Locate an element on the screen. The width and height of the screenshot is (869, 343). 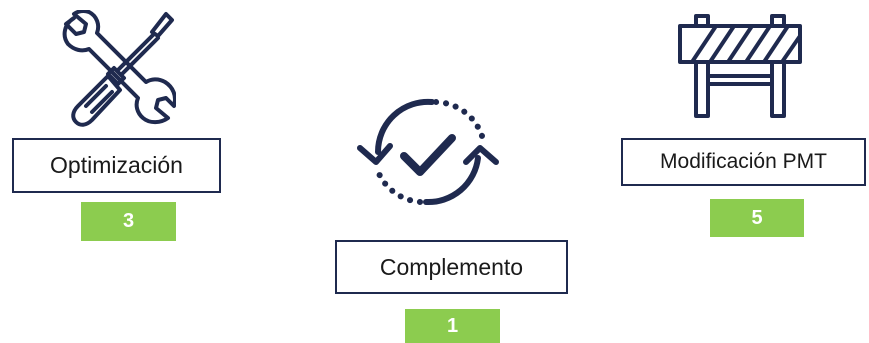
modificacion-pmt-label-box: Modificación PMT is located at coordinates (743, 162).